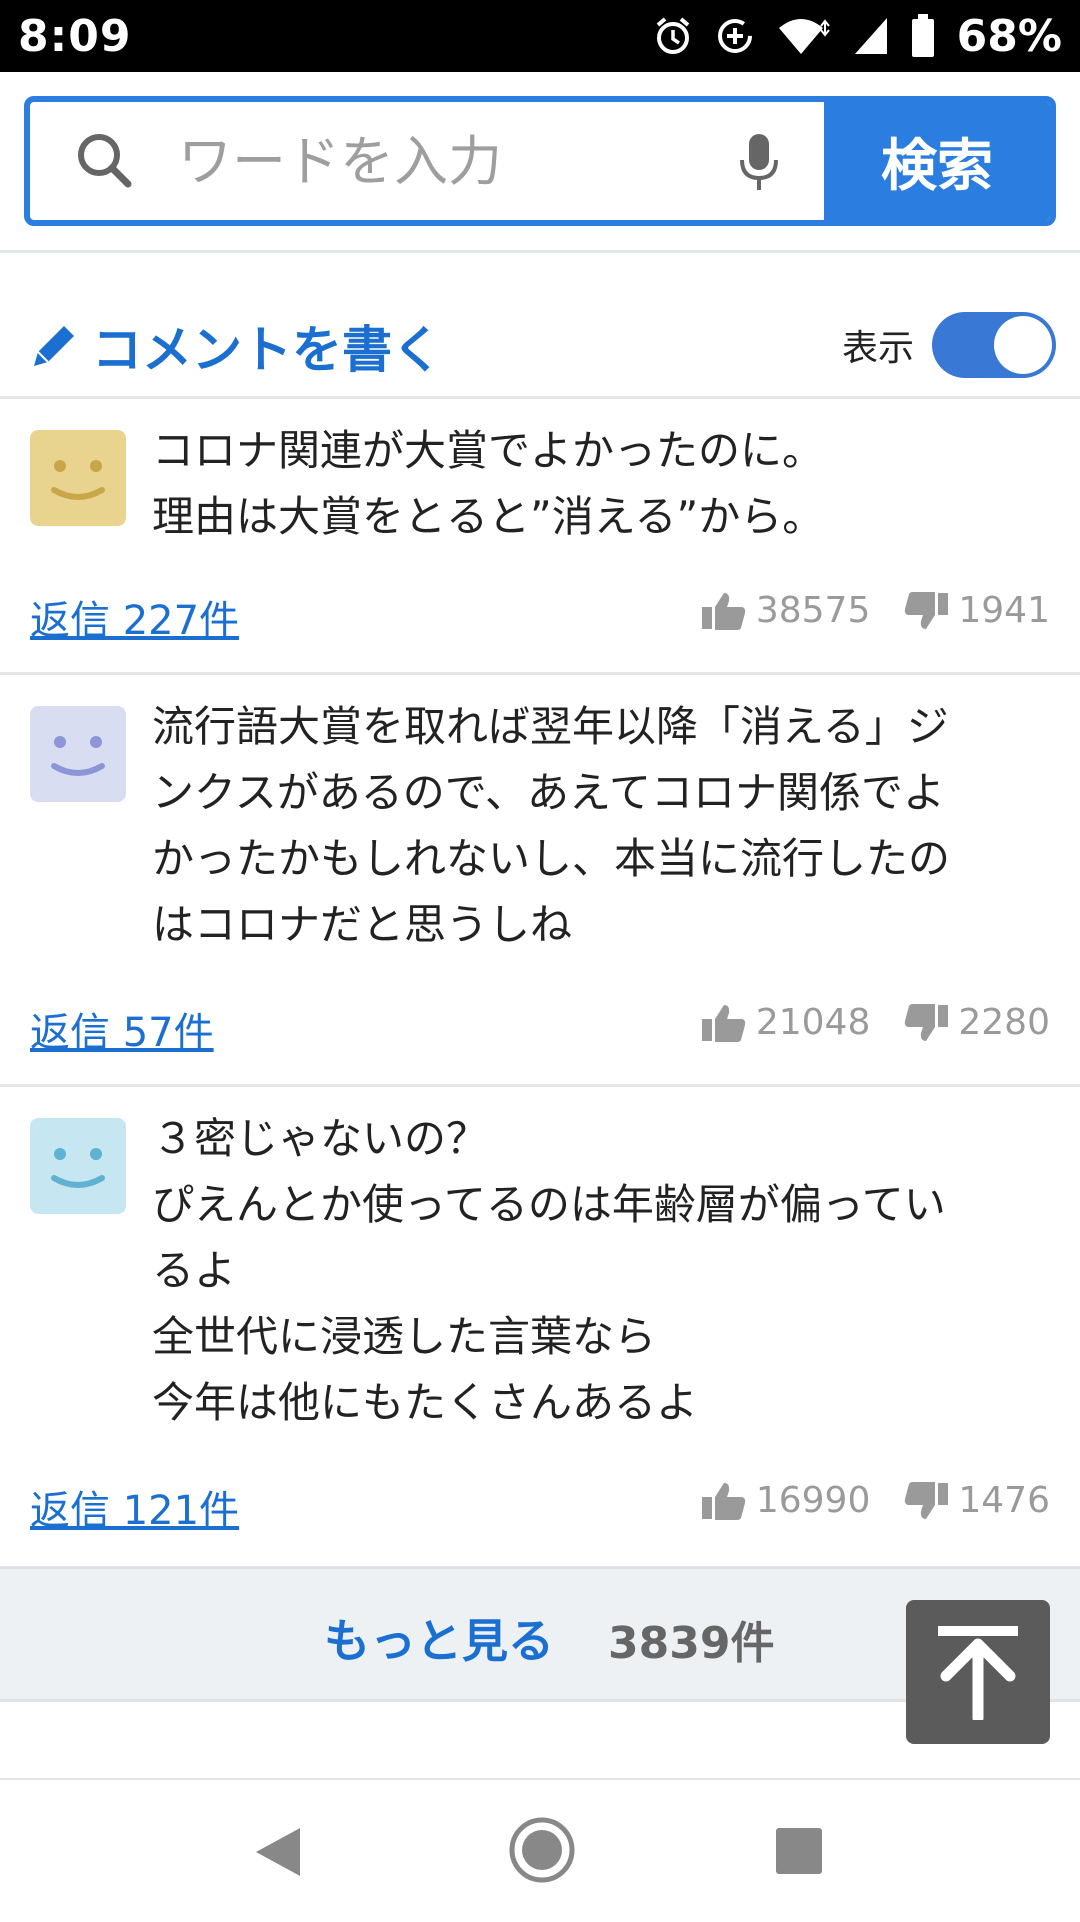 Image resolution: width=1080 pixels, height=1922 pixels. Describe the element at coordinates (673, 36) in the screenshot. I see `alarm-icon` at that location.